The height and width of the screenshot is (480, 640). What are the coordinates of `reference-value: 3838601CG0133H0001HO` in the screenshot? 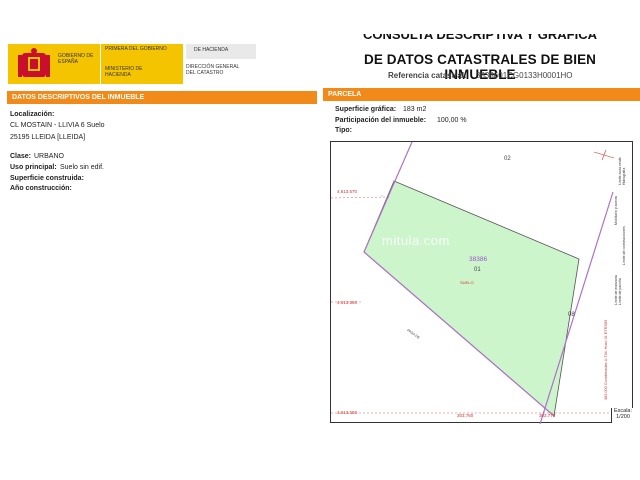 It's located at (524, 75).